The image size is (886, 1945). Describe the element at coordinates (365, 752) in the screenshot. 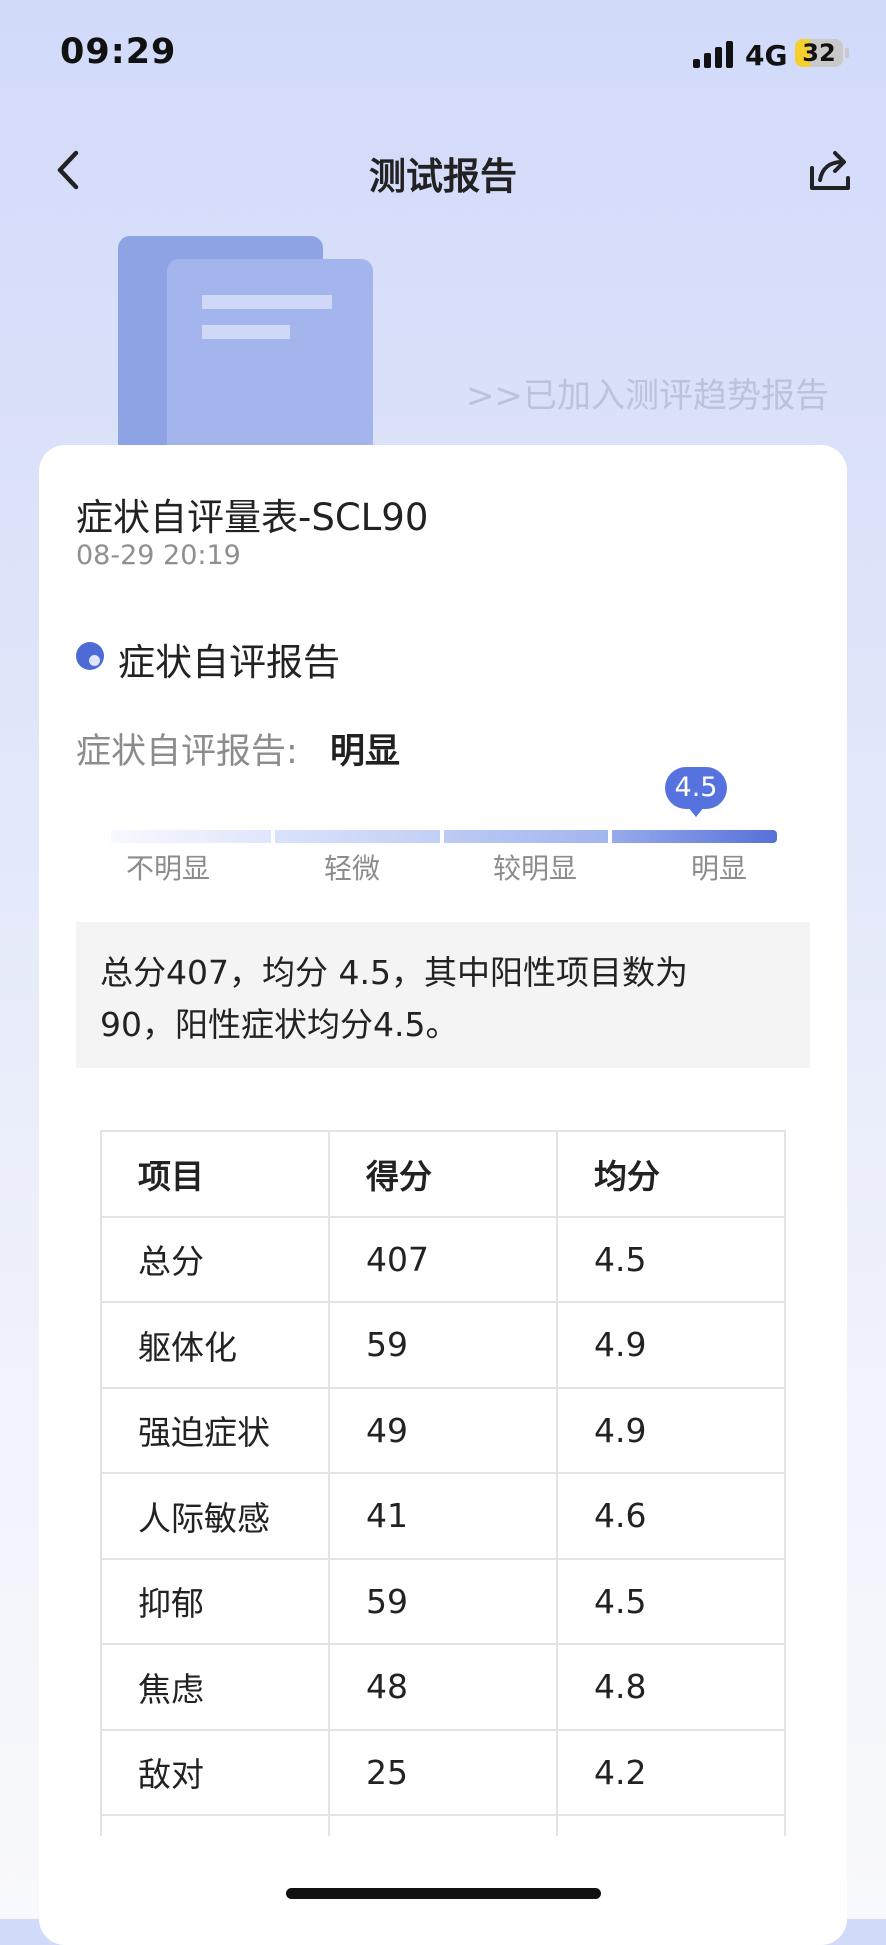

I see `result-value: 明显` at that location.